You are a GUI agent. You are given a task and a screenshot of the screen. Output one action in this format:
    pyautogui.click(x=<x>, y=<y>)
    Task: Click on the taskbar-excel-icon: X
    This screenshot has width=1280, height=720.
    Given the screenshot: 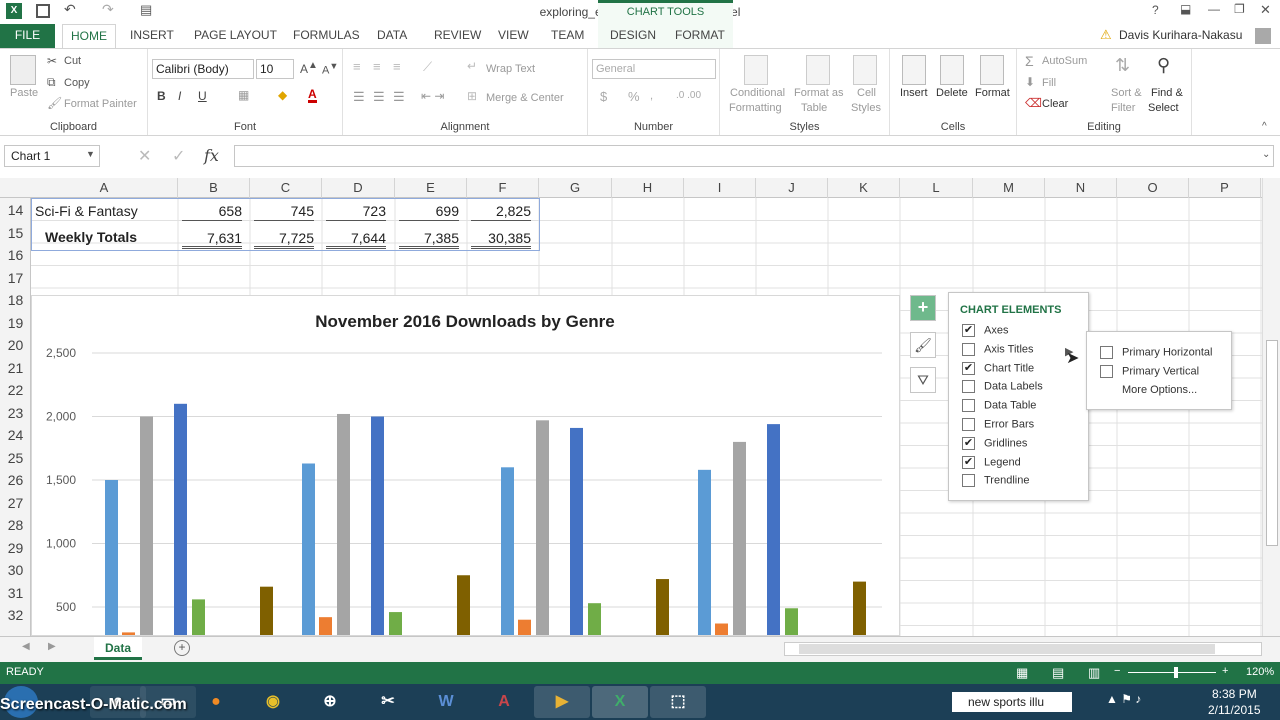 What is the action you would take?
    pyautogui.click(x=620, y=702)
    